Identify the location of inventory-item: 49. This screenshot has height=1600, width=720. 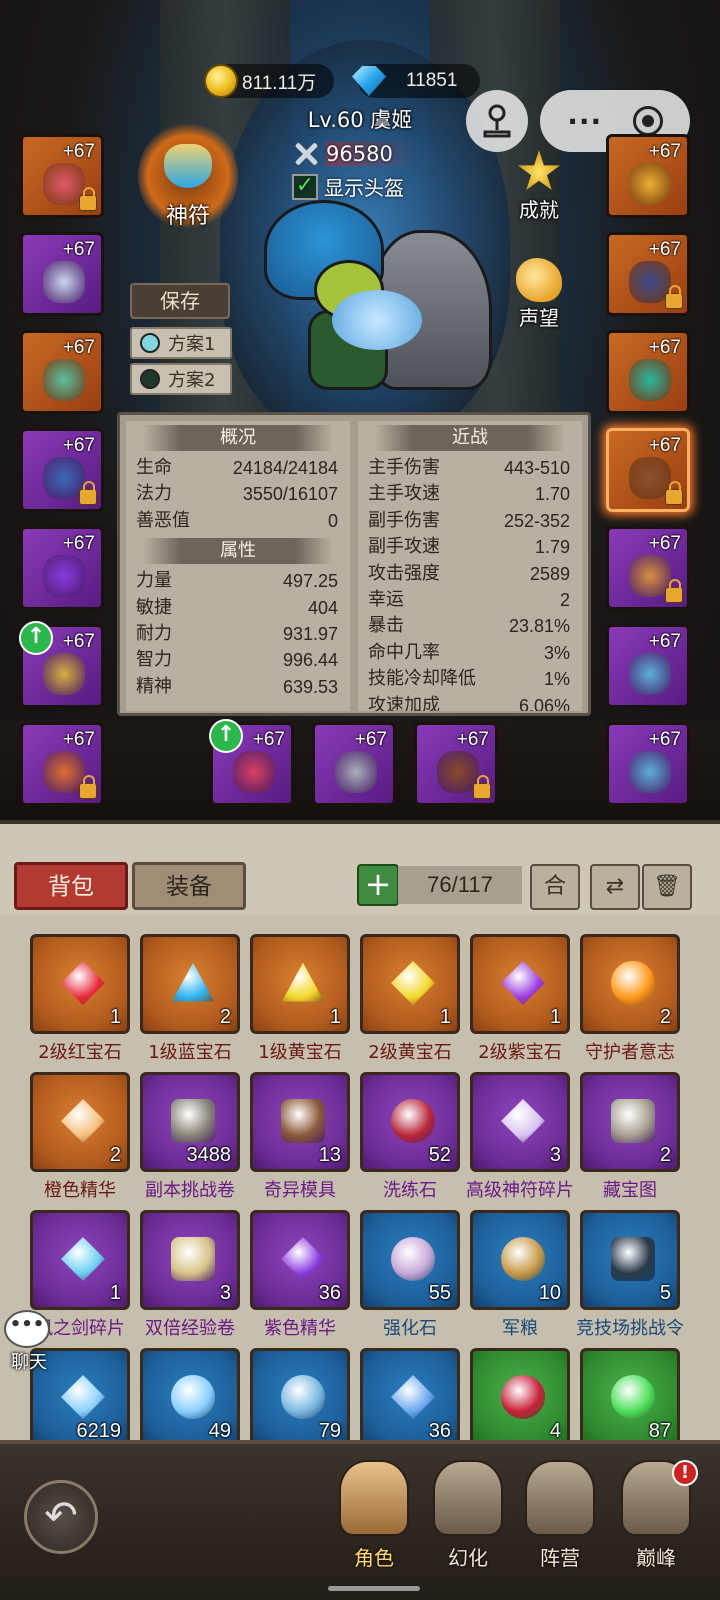
(190, 1398).